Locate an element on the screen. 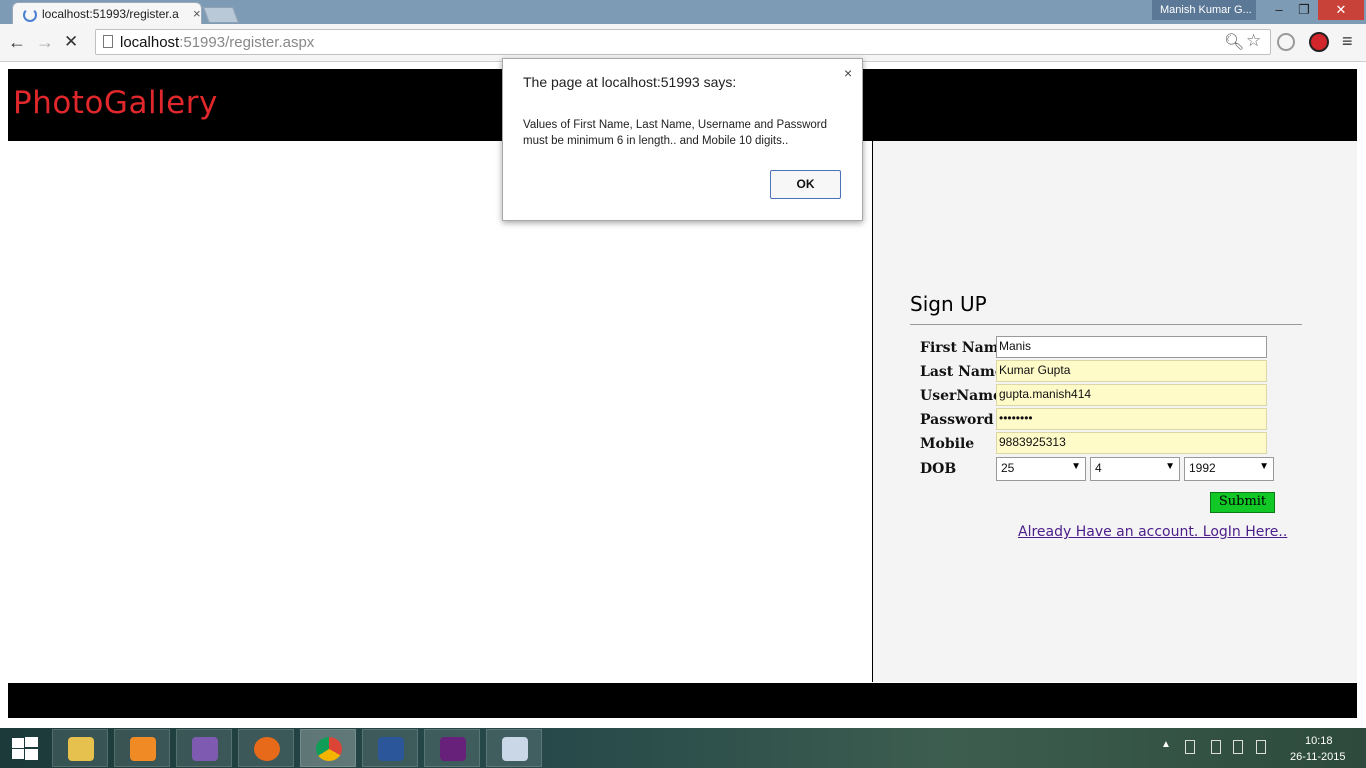 Image resolution: width=1366 pixels, height=768 pixels. tab-close-icon: × is located at coordinates (197, 13).